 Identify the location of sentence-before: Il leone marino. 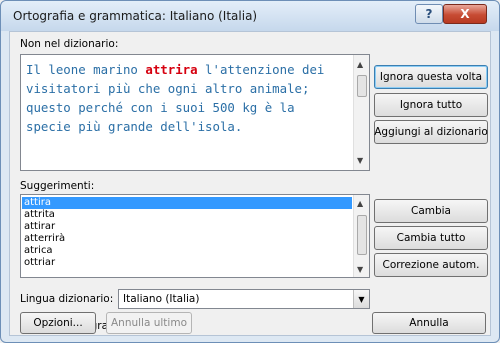
(86, 69).